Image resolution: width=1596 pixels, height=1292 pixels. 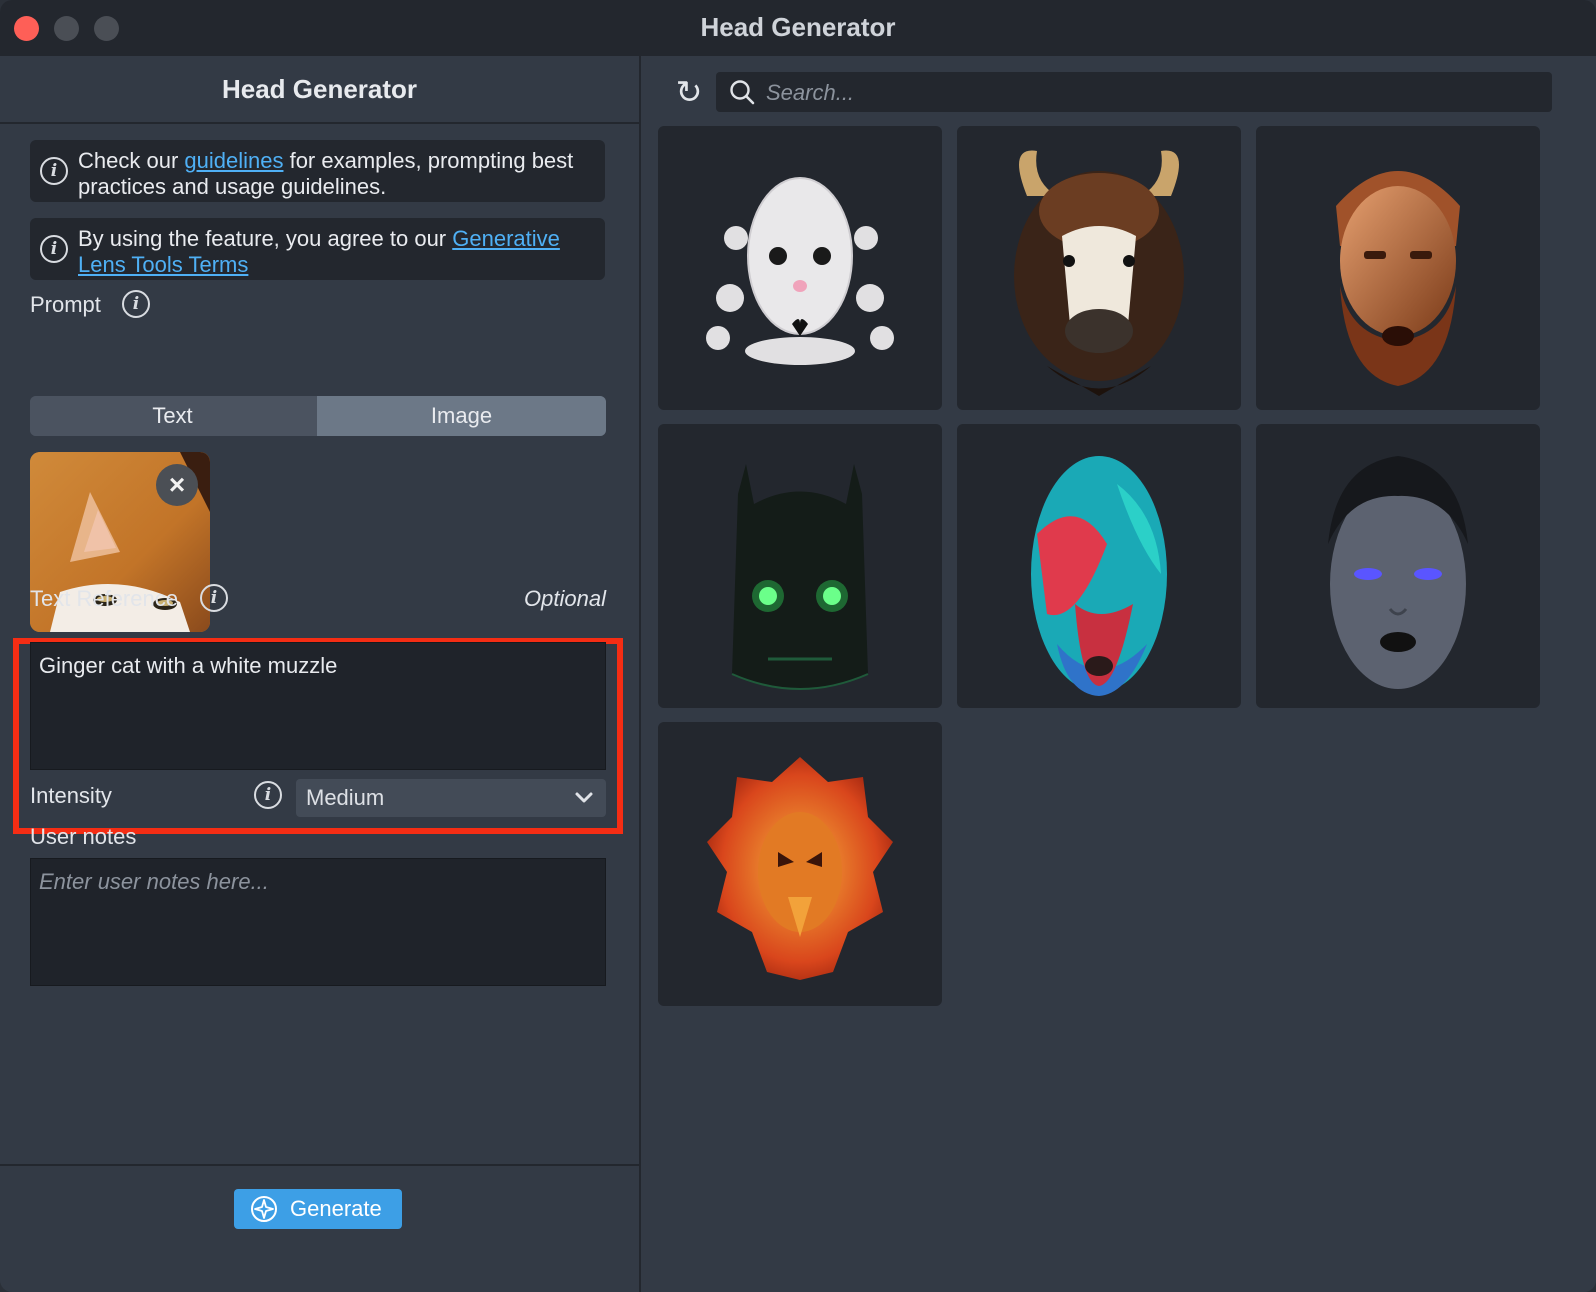 What do you see at coordinates (800, 271) in the screenshot?
I see `plush-ghost-head-icon` at bounding box center [800, 271].